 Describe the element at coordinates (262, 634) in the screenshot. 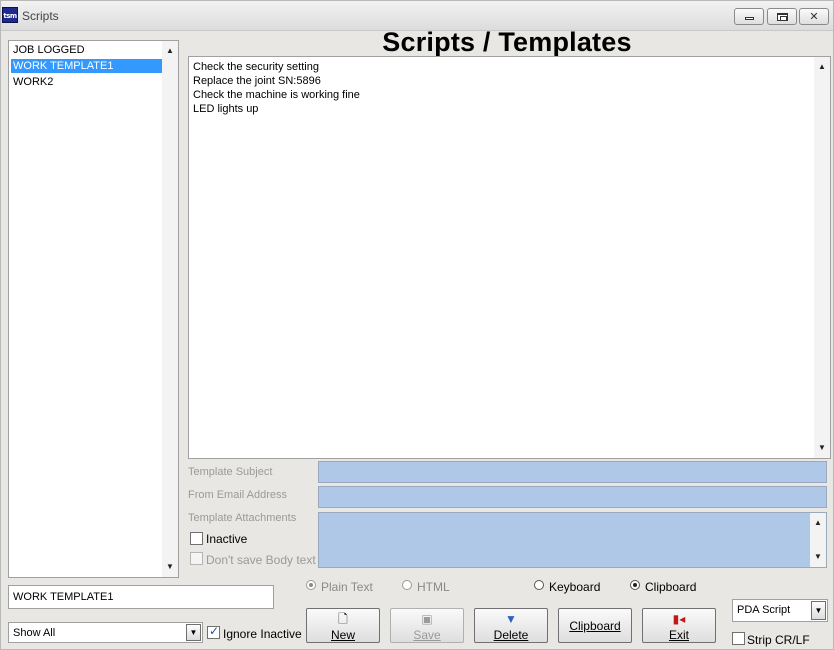

I see `ignore-inactive-label: Ignore Inactive` at that location.